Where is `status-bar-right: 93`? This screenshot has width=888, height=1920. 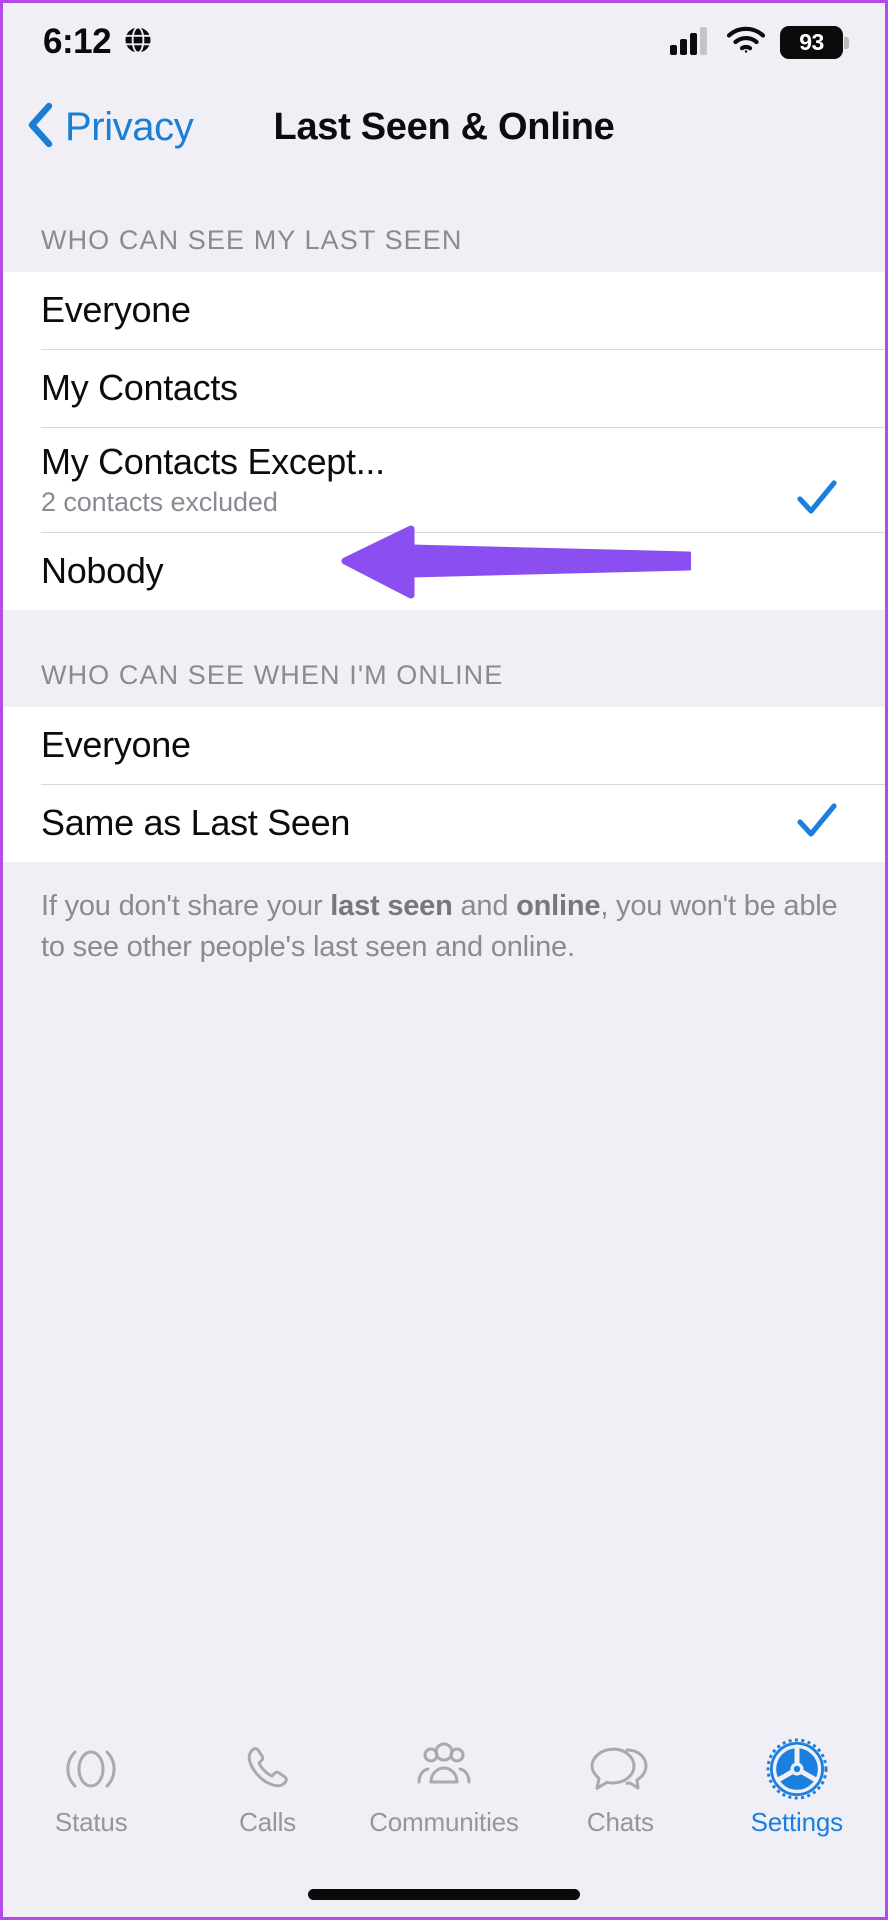 status-bar-right: 93 is located at coordinates (759, 42).